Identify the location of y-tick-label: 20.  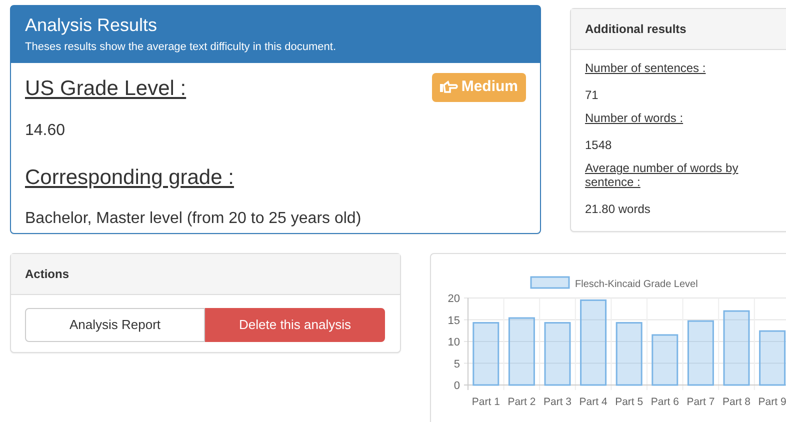
(454, 299).